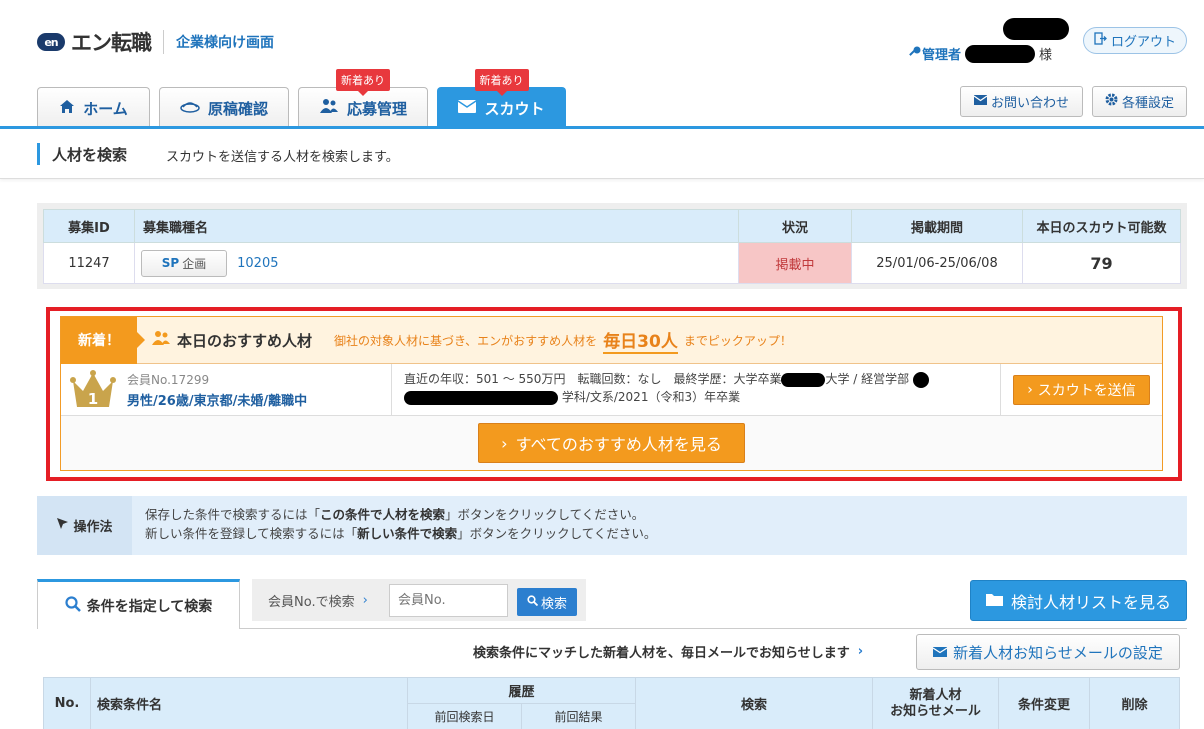  Describe the element at coordinates (383, 514) in the screenshot. I see `emphasis: この条件で人材を検索` at that location.